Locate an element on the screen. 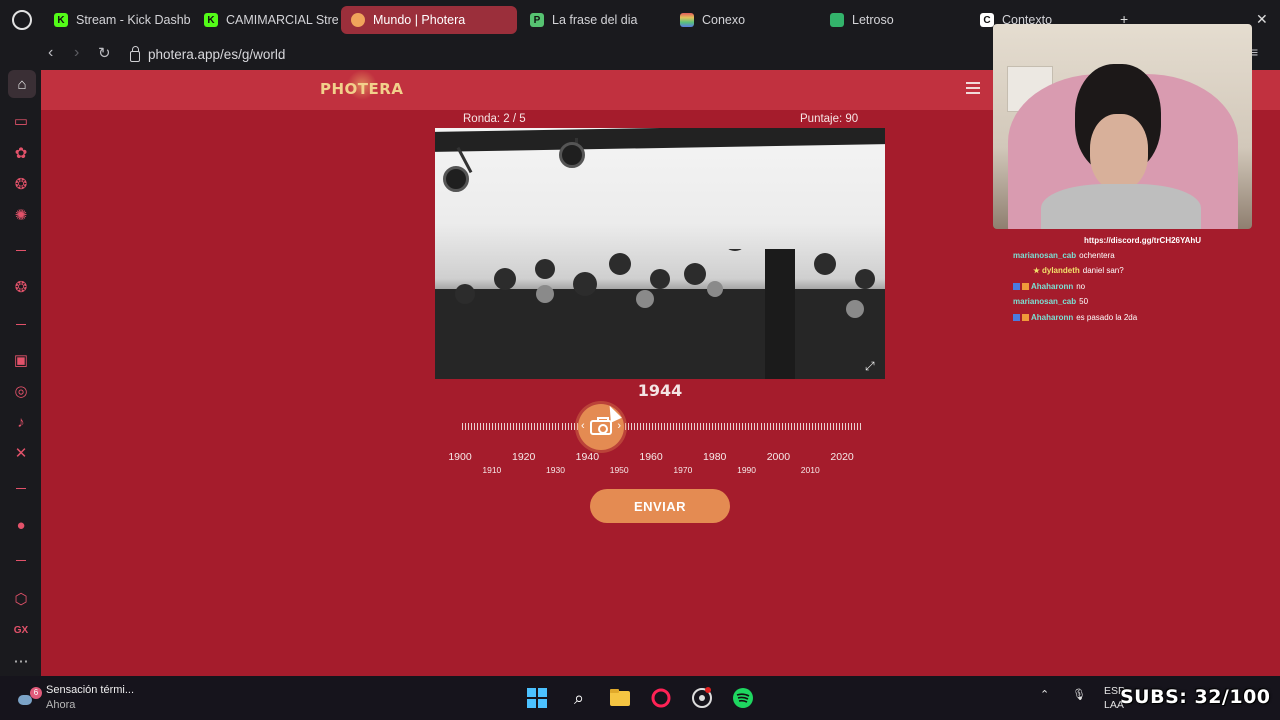  extension-icon: ✺ is located at coordinates (21, 215).